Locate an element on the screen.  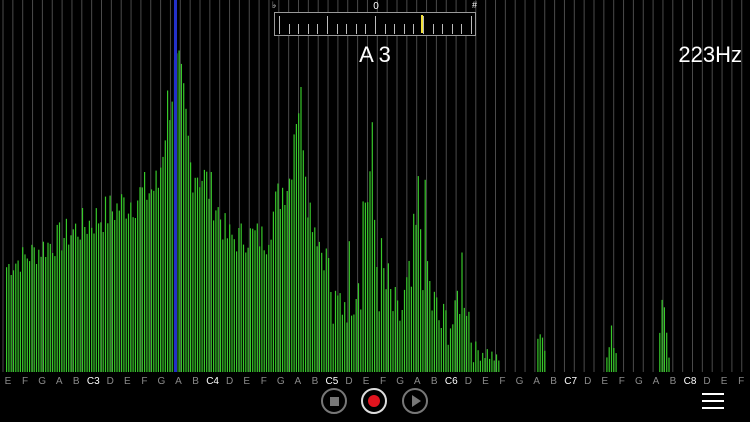
play-icon is located at coordinates (416, 401).